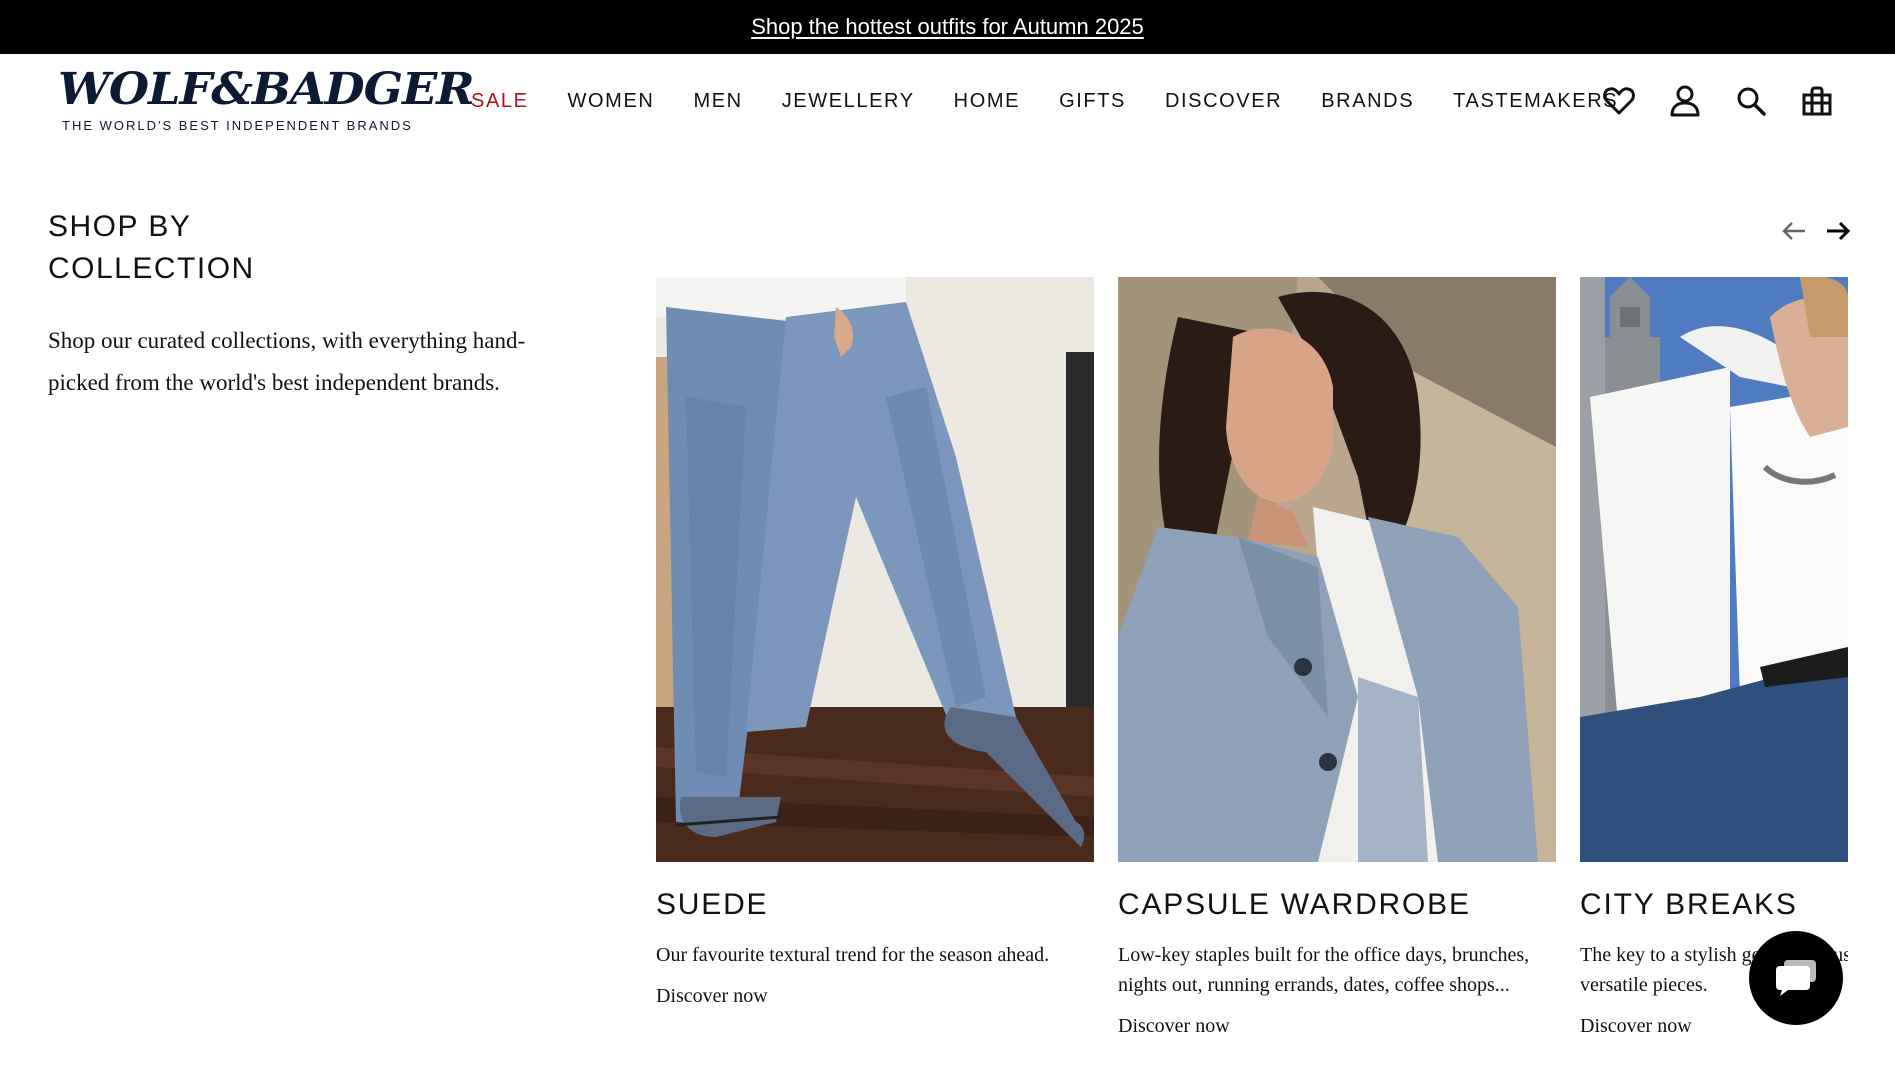 The height and width of the screenshot is (1080, 1895). What do you see at coordinates (120, 226) in the screenshot?
I see `section-title-line1: SHOP BY` at bounding box center [120, 226].